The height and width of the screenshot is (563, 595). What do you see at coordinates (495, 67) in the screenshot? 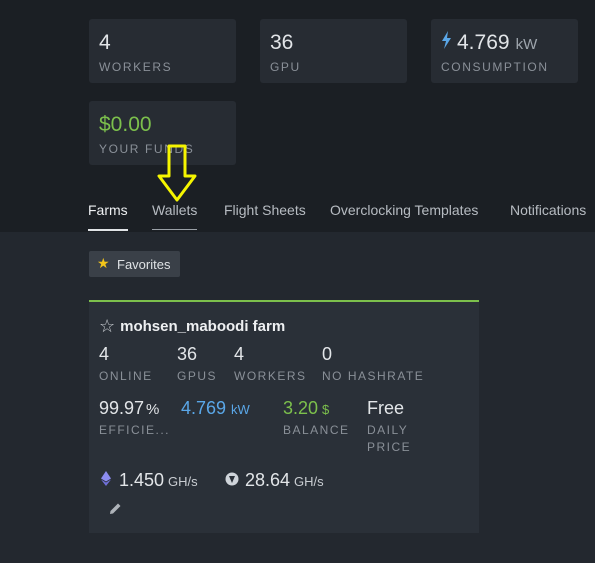
I see `consumption-label: CONSUMPTION` at bounding box center [495, 67].